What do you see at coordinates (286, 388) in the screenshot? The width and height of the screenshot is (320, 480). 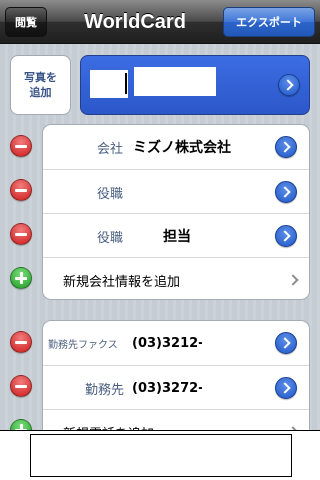 I see `work-phone-disclosure-icon` at bounding box center [286, 388].